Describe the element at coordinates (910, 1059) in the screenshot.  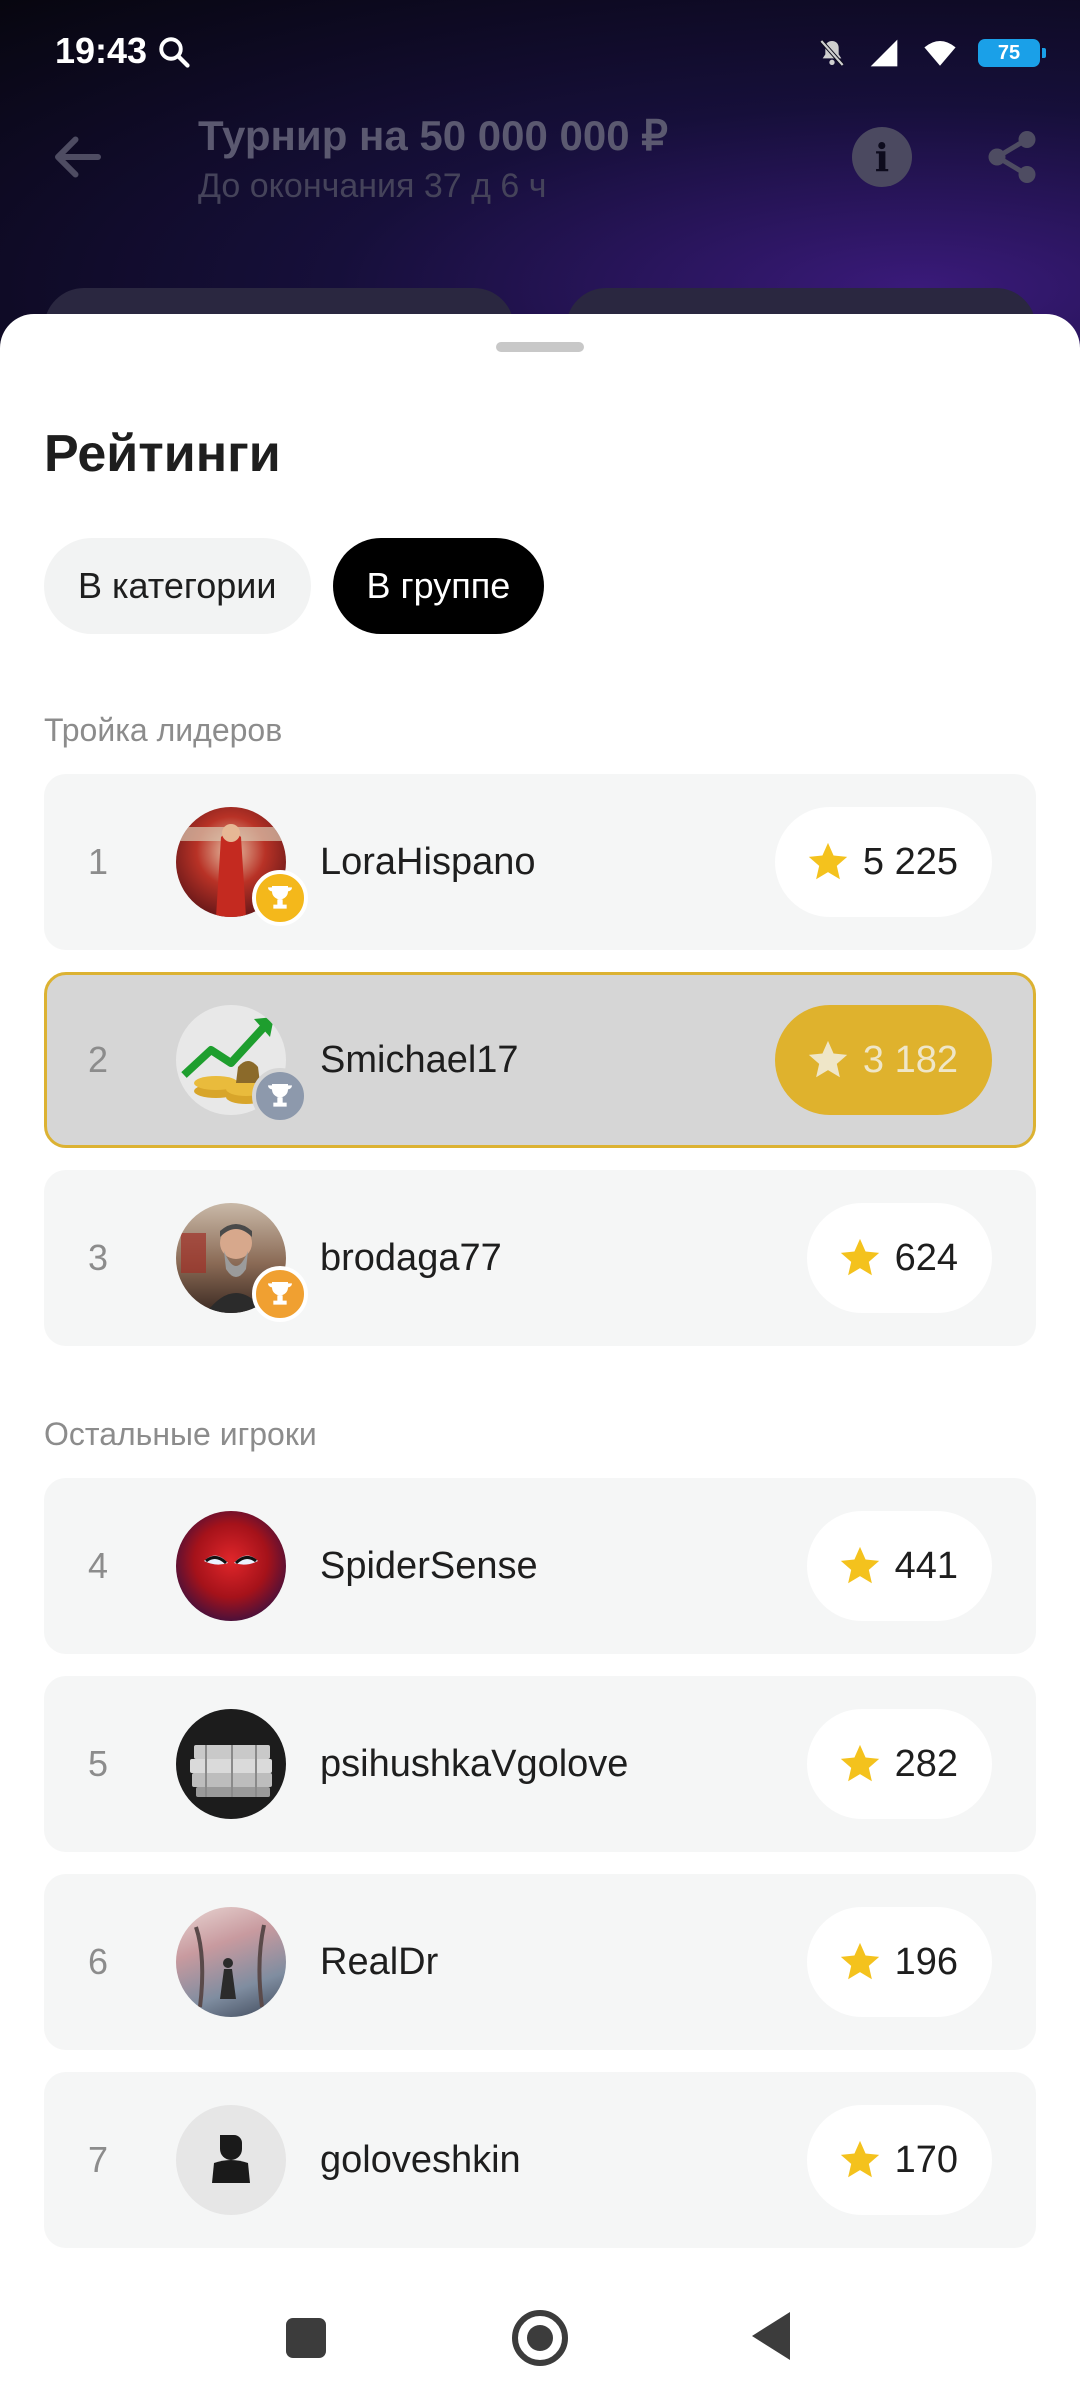
I see `score-value: 3 182` at that location.